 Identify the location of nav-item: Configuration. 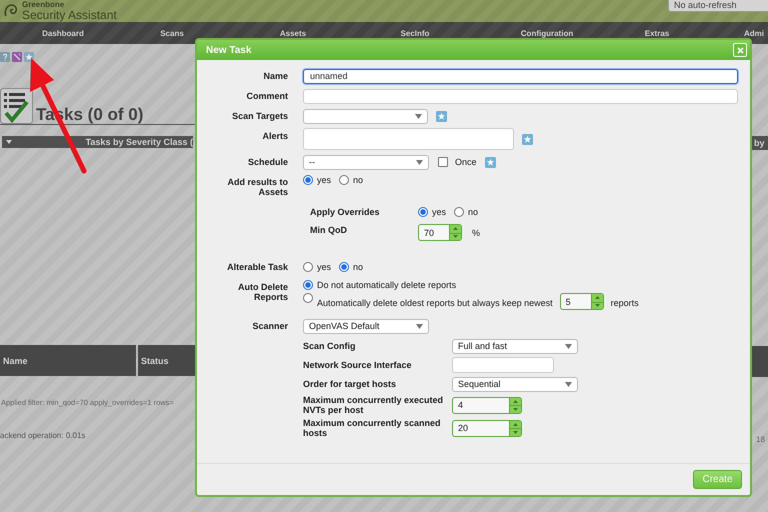
(547, 33).